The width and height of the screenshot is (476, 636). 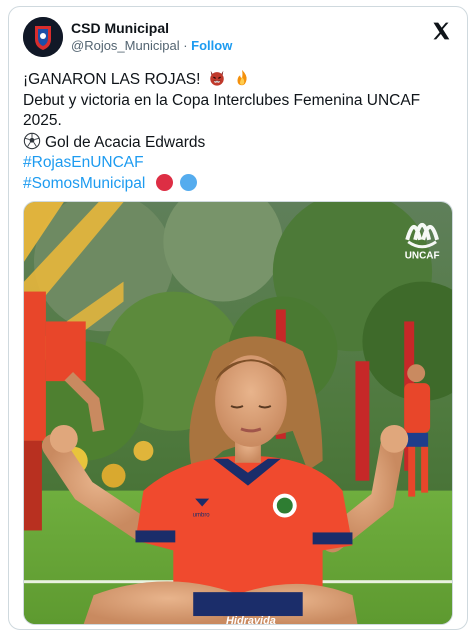 What do you see at coordinates (125, 142) in the screenshot?
I see `goal-text: Gol de Acacia Edwards` at bounding box center [125, 142].